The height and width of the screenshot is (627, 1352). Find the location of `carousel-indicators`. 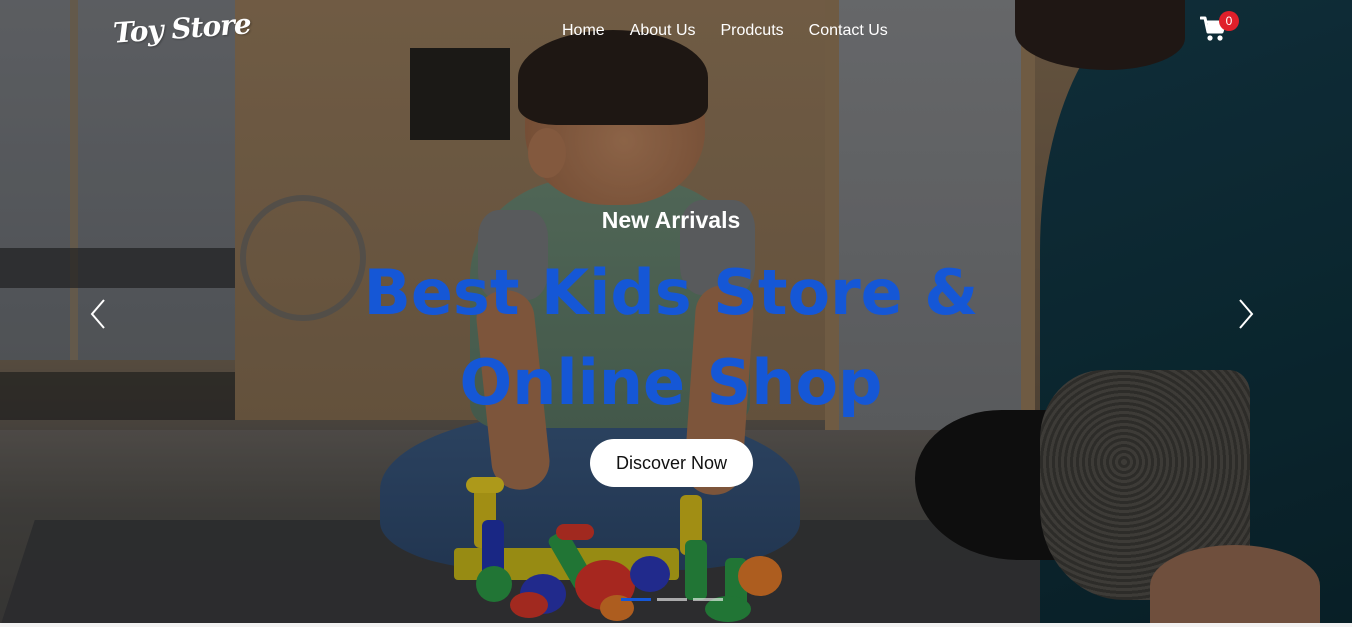

carousel-indicators is located at coordinates (672, 599).